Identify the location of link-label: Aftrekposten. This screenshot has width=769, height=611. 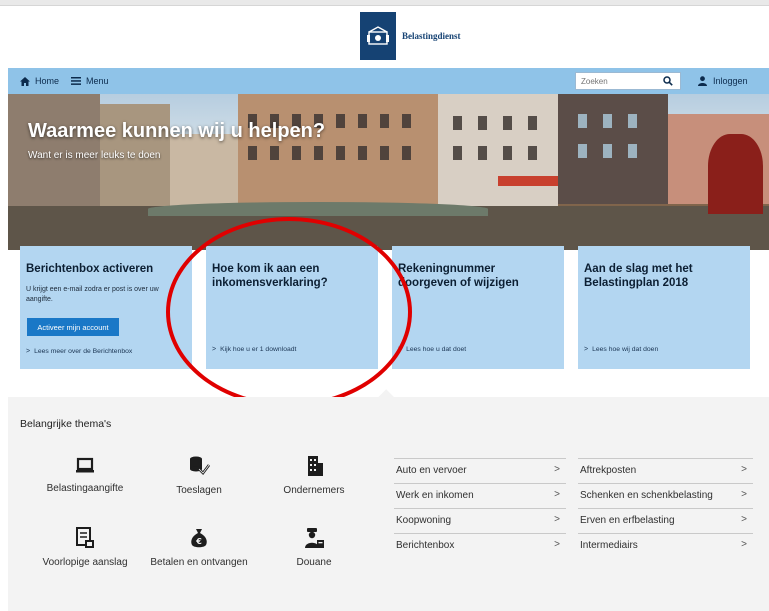
(608, 470).